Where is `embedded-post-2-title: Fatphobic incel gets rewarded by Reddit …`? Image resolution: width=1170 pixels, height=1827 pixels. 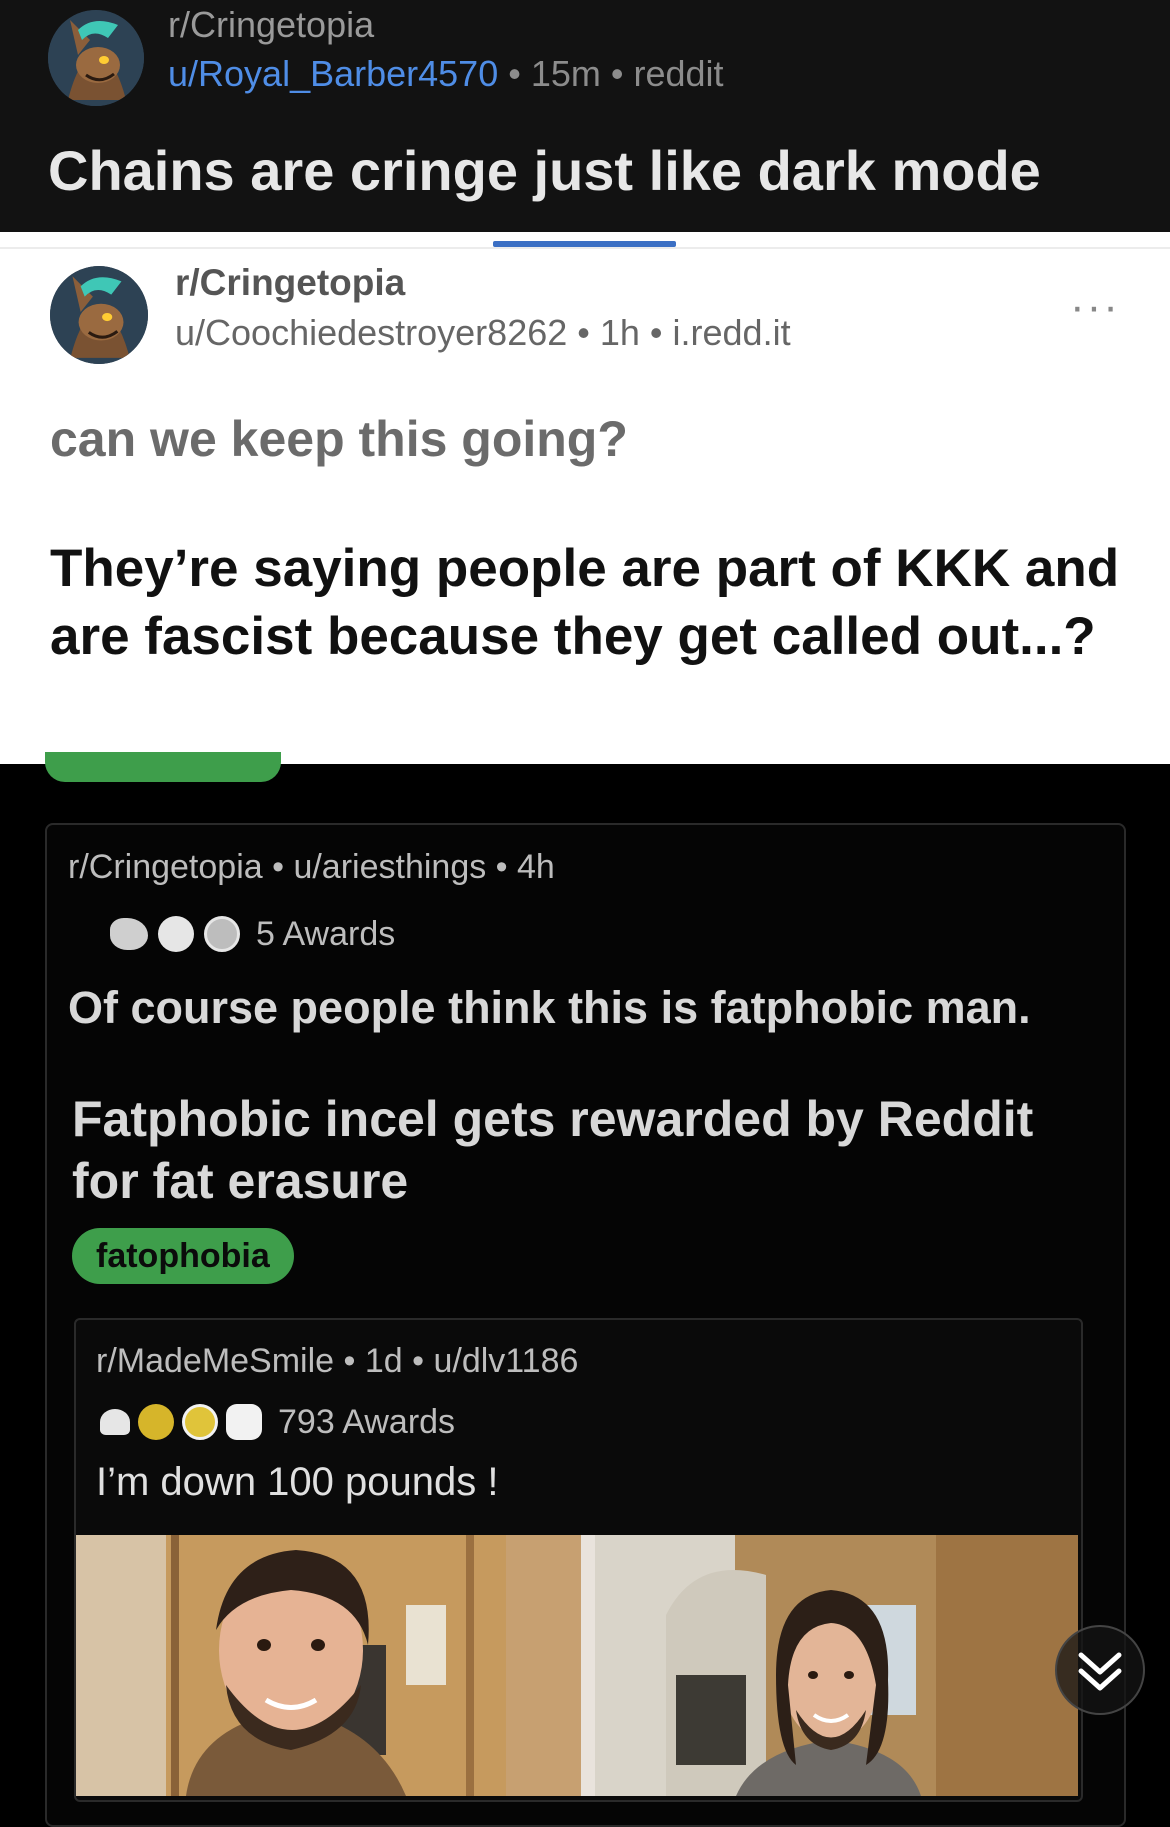 embedded-post-2-title: Fatphobic incel gets rewarded by Reddit … is located at coordinates (553, 1150).